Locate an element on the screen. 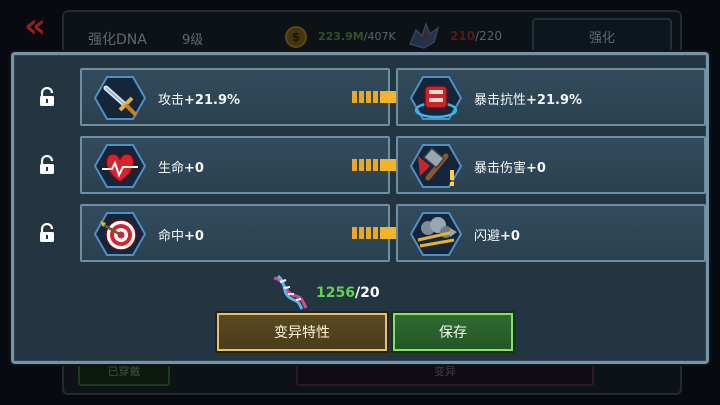 This screenshot has width=720, height=405. trait-row: 生命+0 暴击伤害+0 is located at coordinates (360, 165).